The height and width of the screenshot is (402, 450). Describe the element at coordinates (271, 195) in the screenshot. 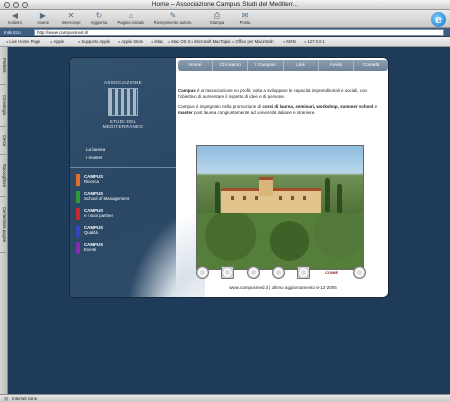

I see `photo-building` at that location.